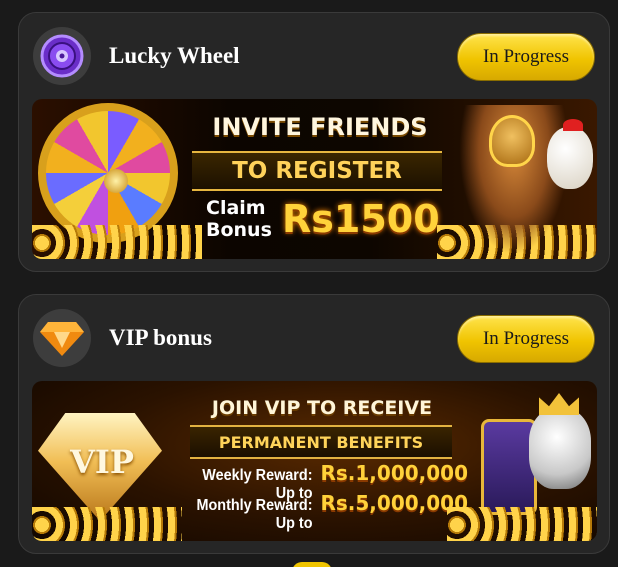  Describe the element at coordinates (108, 173) in the screenshot. I see `prize-wheel-graphic` at that location.